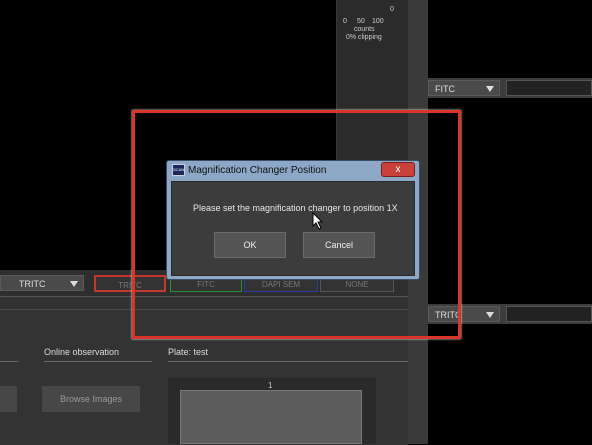 The width and height of the screenshot is (592, 445). What do you see at coordinates (188, 352) in the screenshot?
I see `plate-label: Plate: test` at bounding box center [188, 352].